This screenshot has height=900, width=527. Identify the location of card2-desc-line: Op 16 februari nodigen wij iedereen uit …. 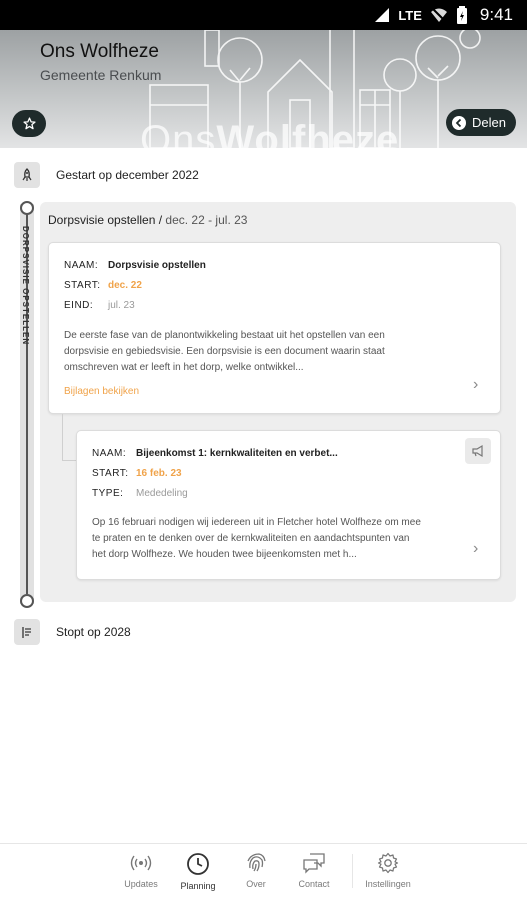
(256, 522).